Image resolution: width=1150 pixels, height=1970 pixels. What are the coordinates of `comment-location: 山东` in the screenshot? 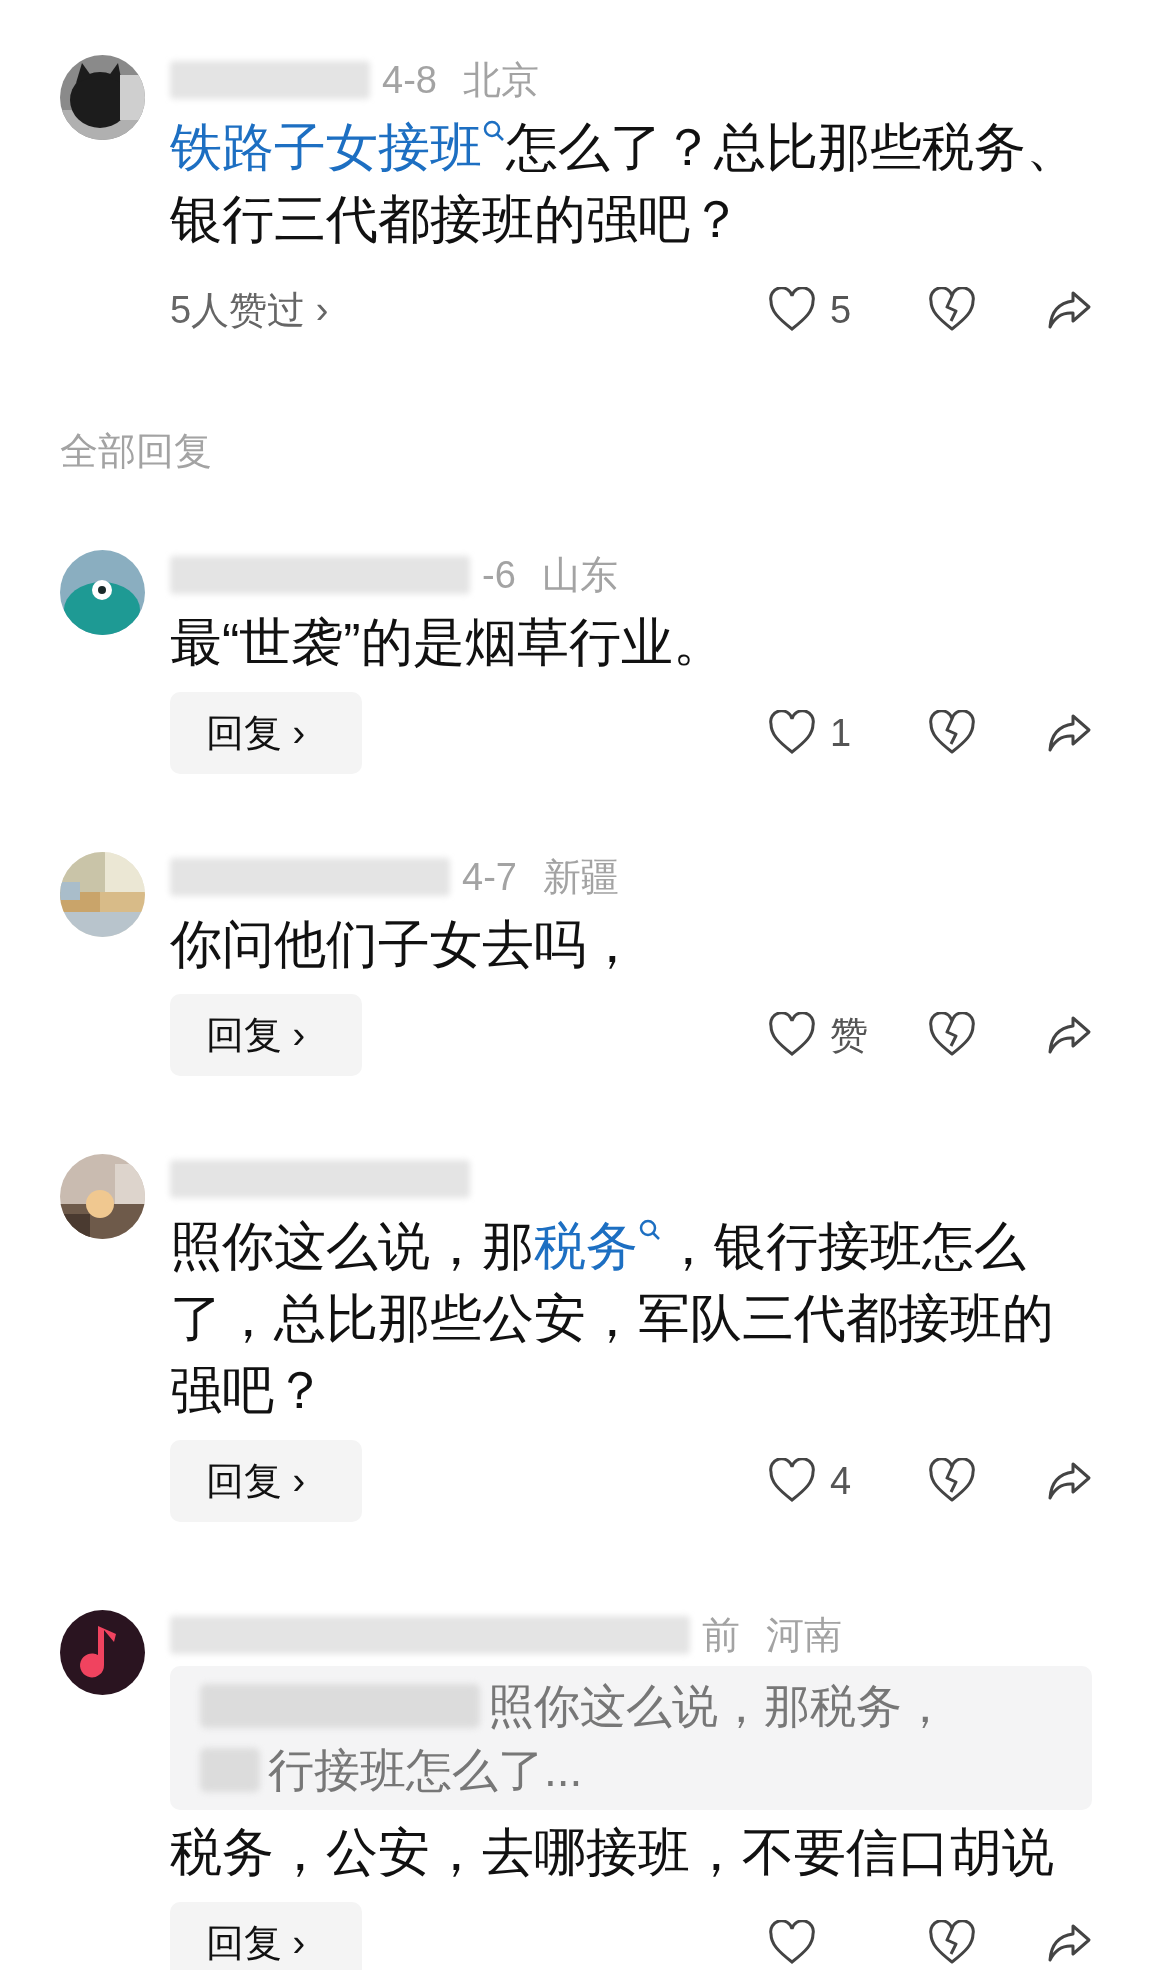 It's located at (579, 575).